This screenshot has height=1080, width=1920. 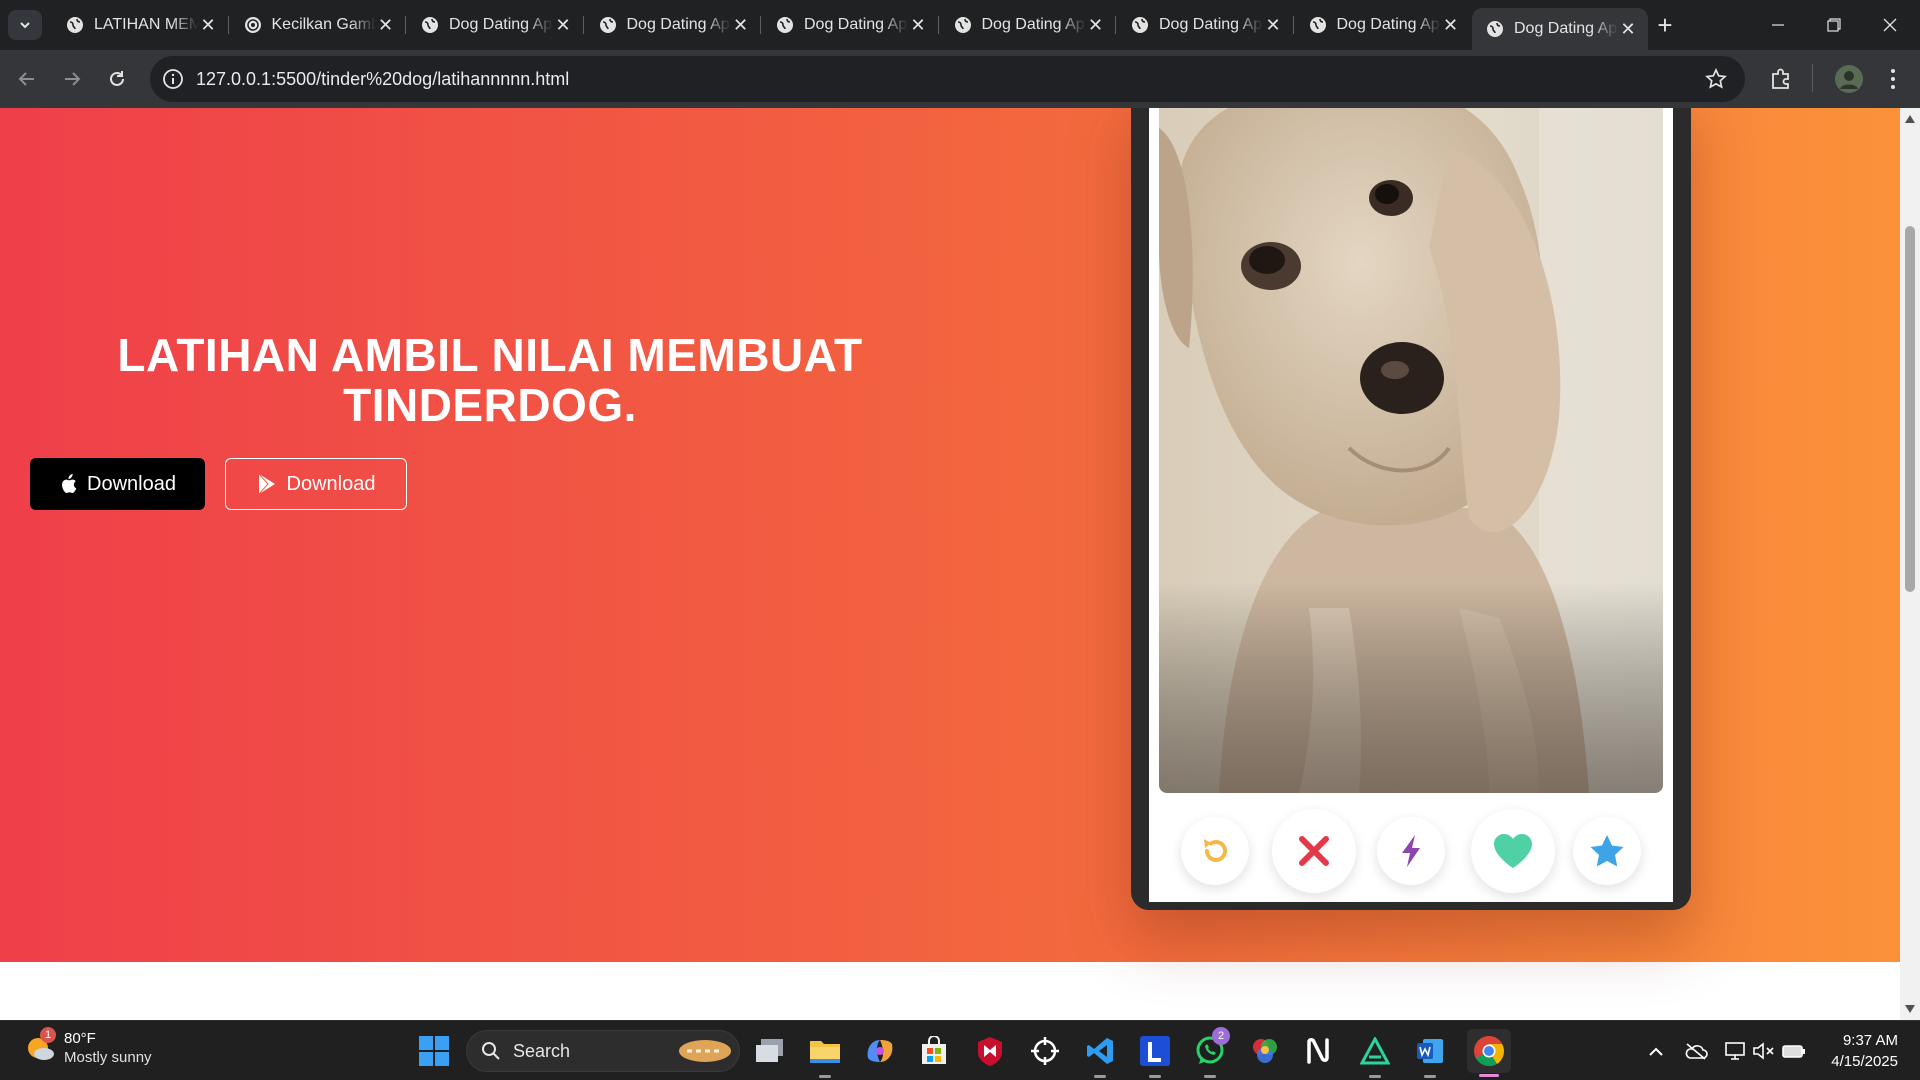 I want to click on tab-search-button, so click(x=25, y=25).